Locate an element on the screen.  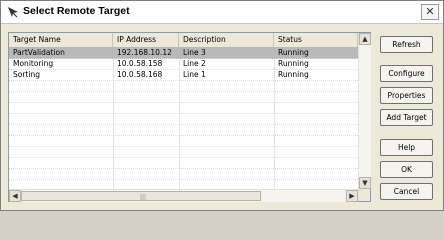
horizontal-scroll-thumb: ||| is located at coordinates (141, 196).